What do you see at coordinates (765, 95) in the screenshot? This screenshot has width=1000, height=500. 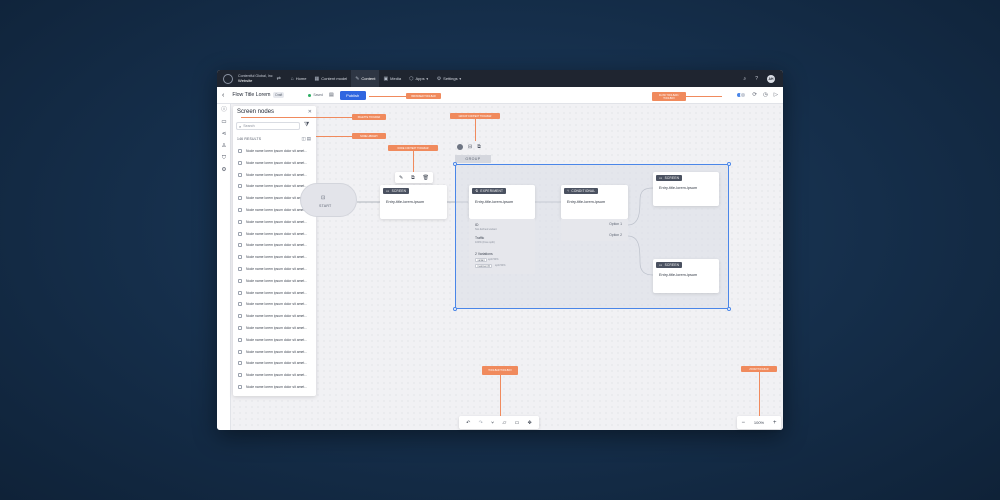 I see `history-icon: ◷` at bounding box center [765, 95].